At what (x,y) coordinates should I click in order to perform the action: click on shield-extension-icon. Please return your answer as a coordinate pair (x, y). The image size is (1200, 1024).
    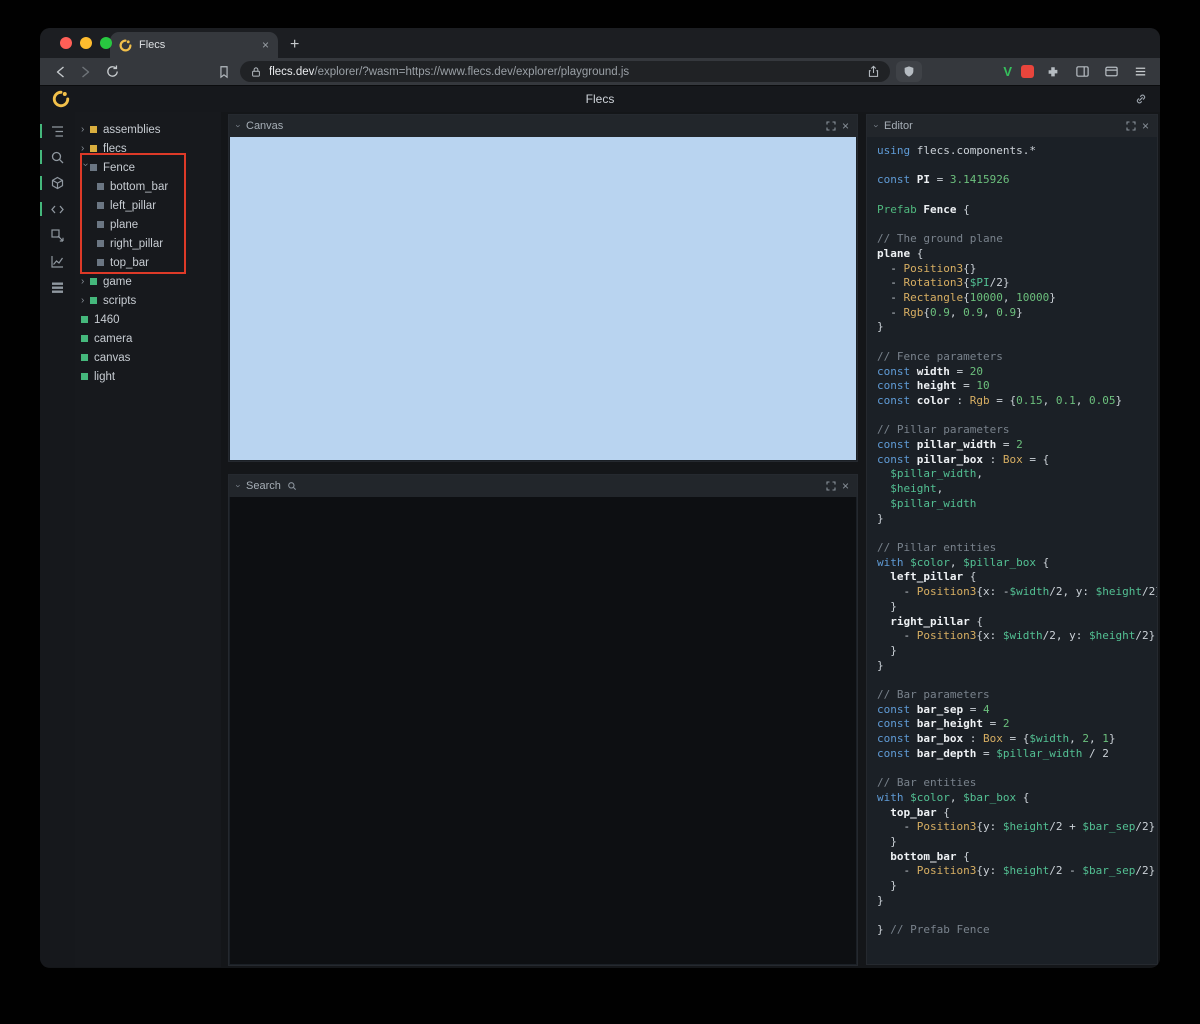
    Looking at the image, I should click on (909, 71).